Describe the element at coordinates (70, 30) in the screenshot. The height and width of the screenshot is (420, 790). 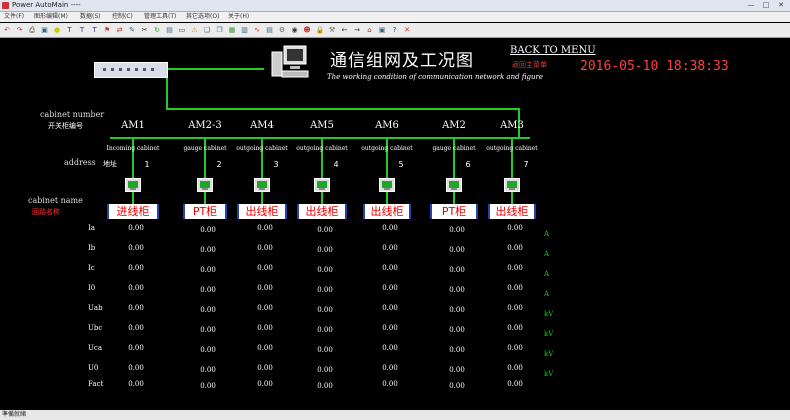
I see `tc-icon: T` at that location.